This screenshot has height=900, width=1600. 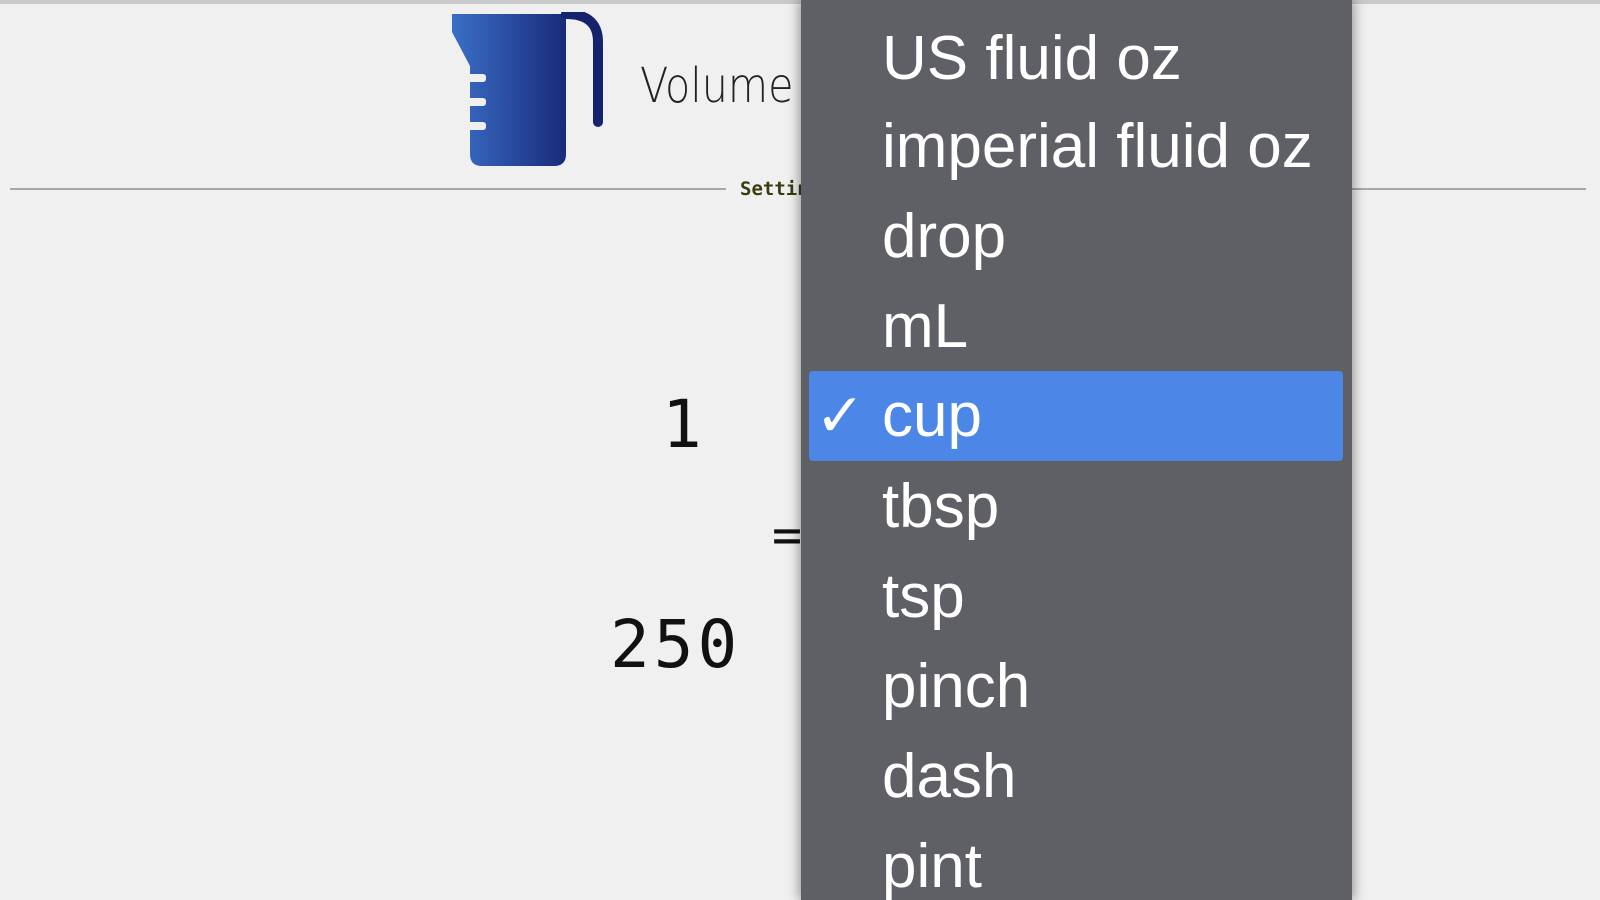 What do you see at coordinates (1032, 58) in the screenshot?
I see `menu-item-label: US fluid oz` at bounding box center [1032, 58].